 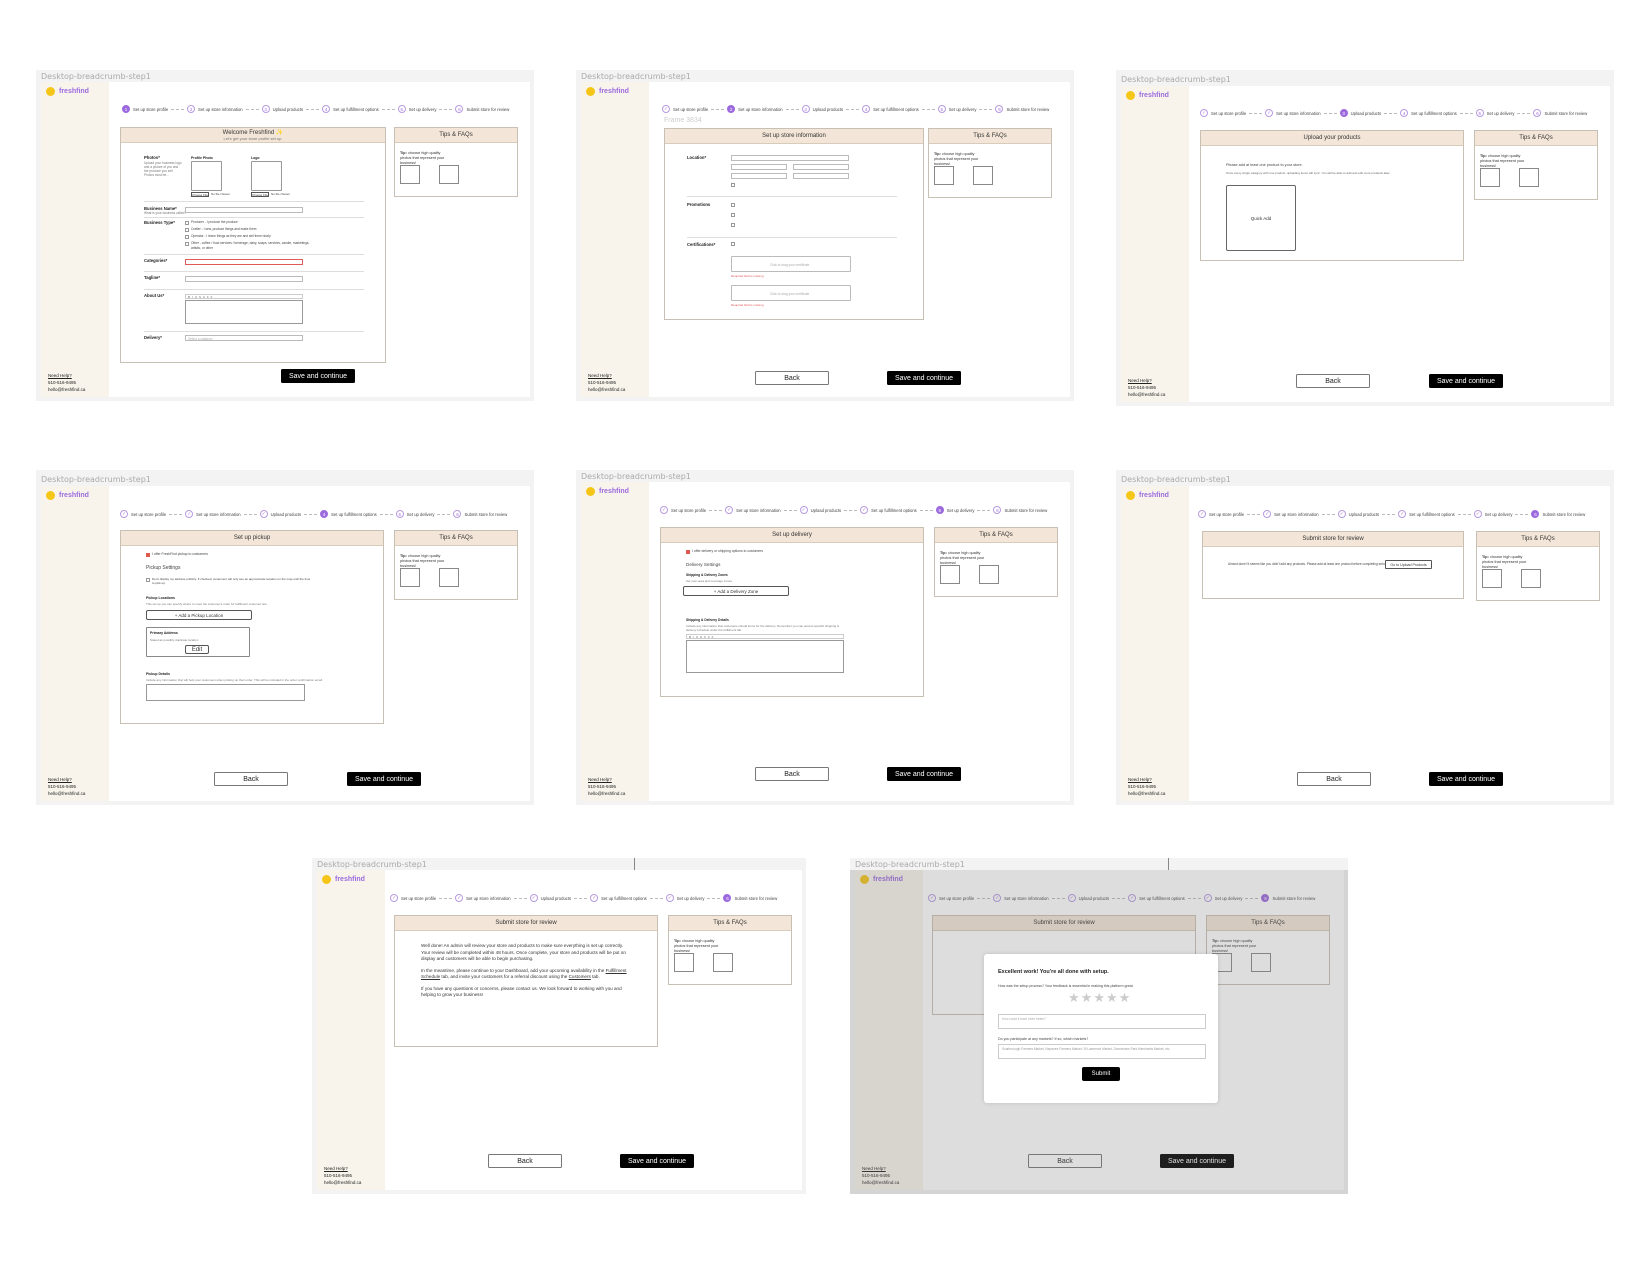 I want to click on star-rating: ★ ★ ★ ★ ★, so click(x=1099, y=998).